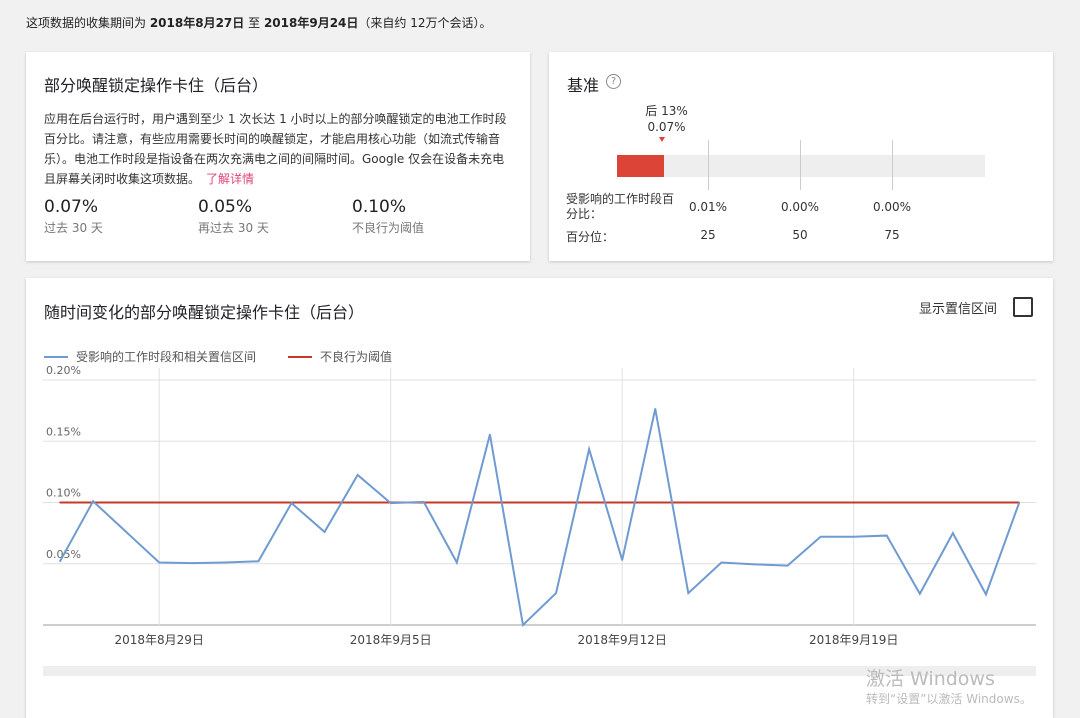 The height and width of the screenshot is (718, 1080). I want to click on period-prefix: 这项数据的收集期间为, so click(88, 23).